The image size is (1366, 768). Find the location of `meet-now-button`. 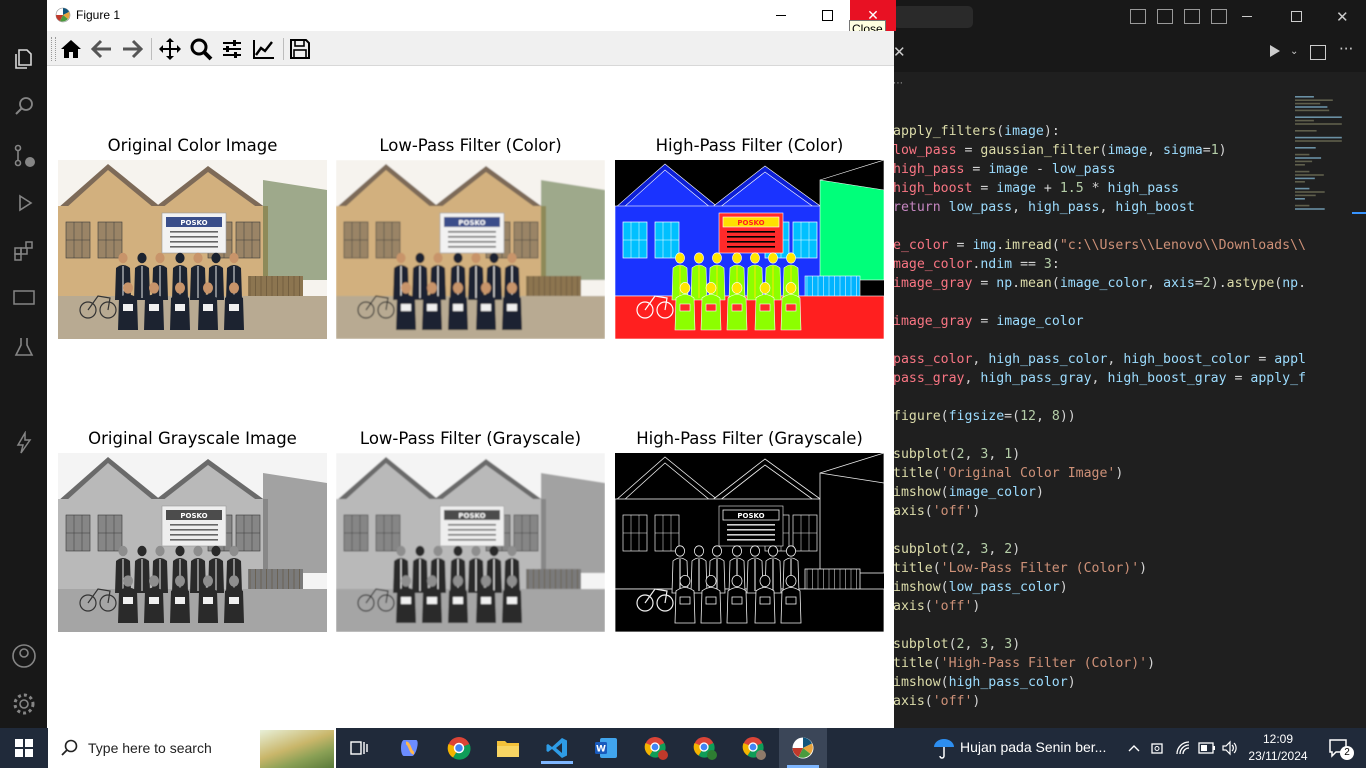

meet-now-button is located at coordinates (1159, 748).